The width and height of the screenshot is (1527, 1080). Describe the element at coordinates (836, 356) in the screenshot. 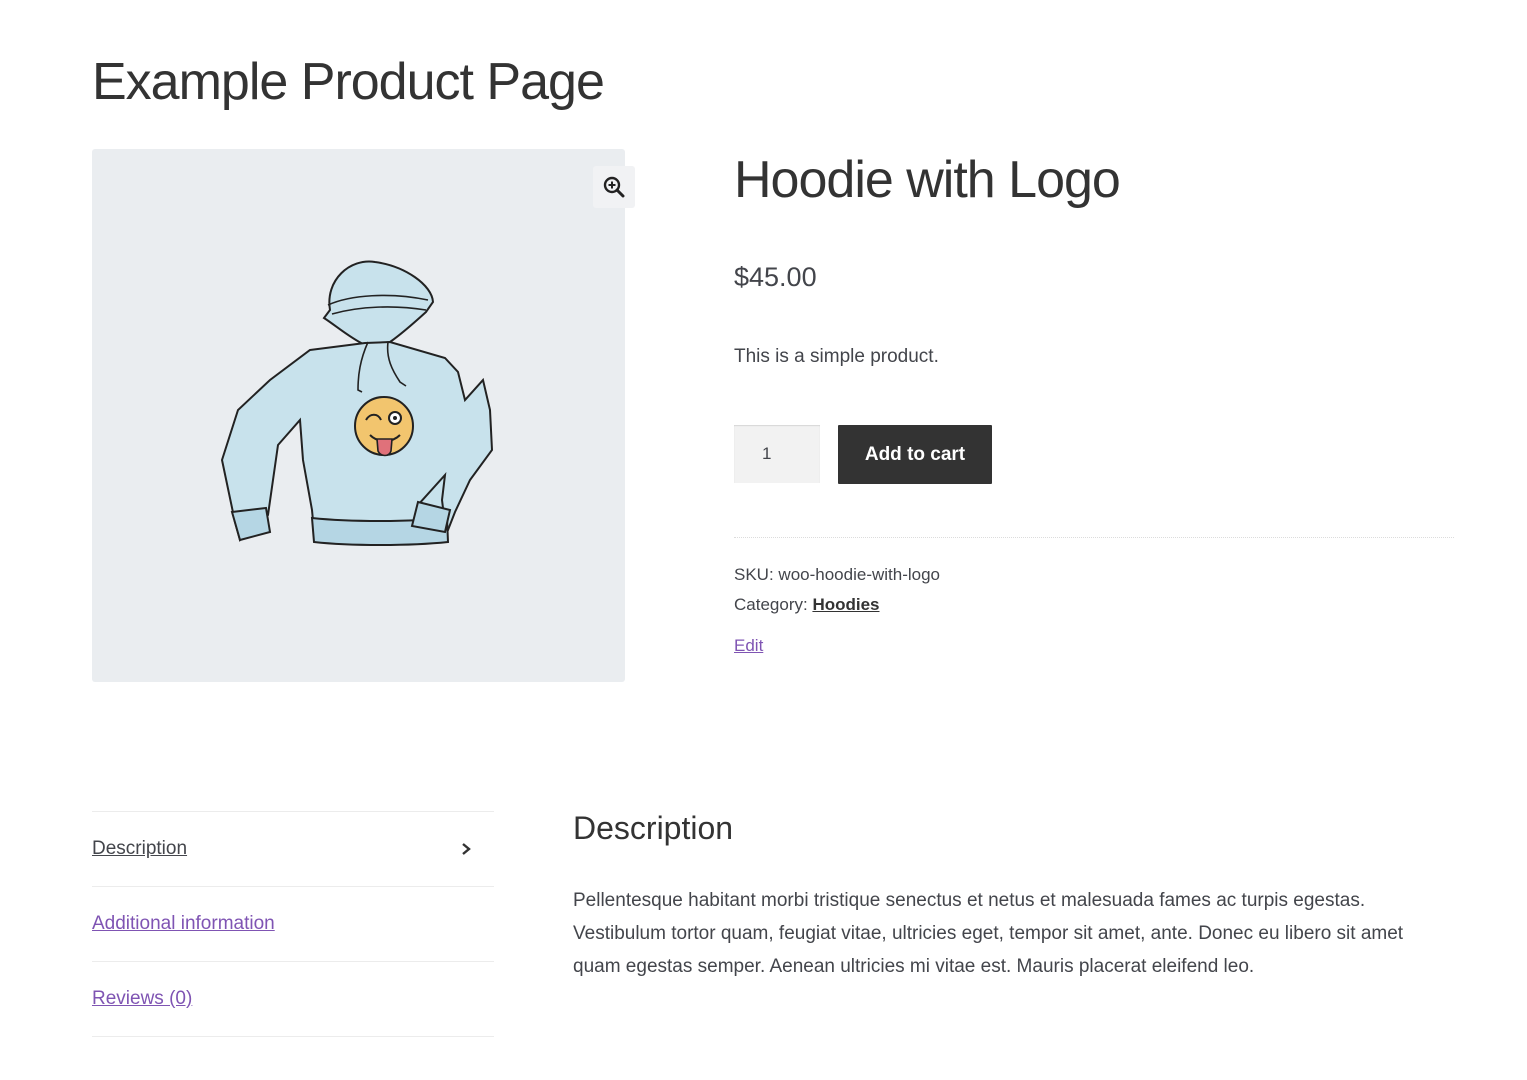

I see `product-short-description: This is a simple product.` at that location.